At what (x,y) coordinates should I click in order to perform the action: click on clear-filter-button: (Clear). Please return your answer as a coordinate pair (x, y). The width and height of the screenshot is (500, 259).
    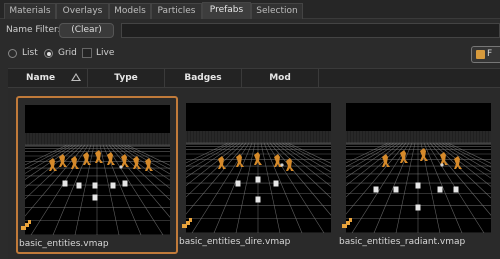
    Looking at the image, I should click on (86, 30).